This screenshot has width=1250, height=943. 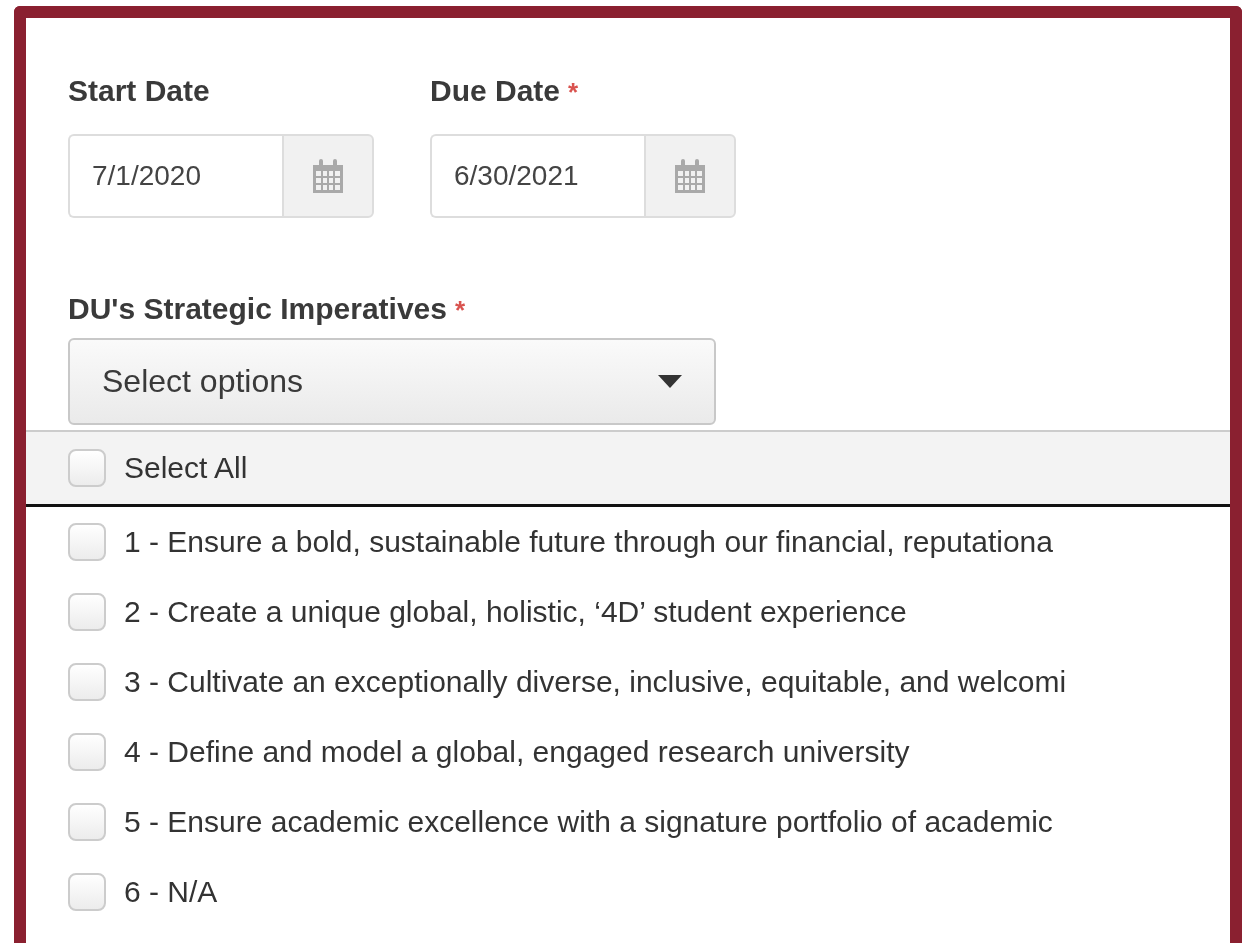 What do you see at coordinates (588, 542) in the screenshot?
I see `option-label: 1 - Ensure a bold, sustainable future through our financial, reputationa` at bounding box center [588, 542].